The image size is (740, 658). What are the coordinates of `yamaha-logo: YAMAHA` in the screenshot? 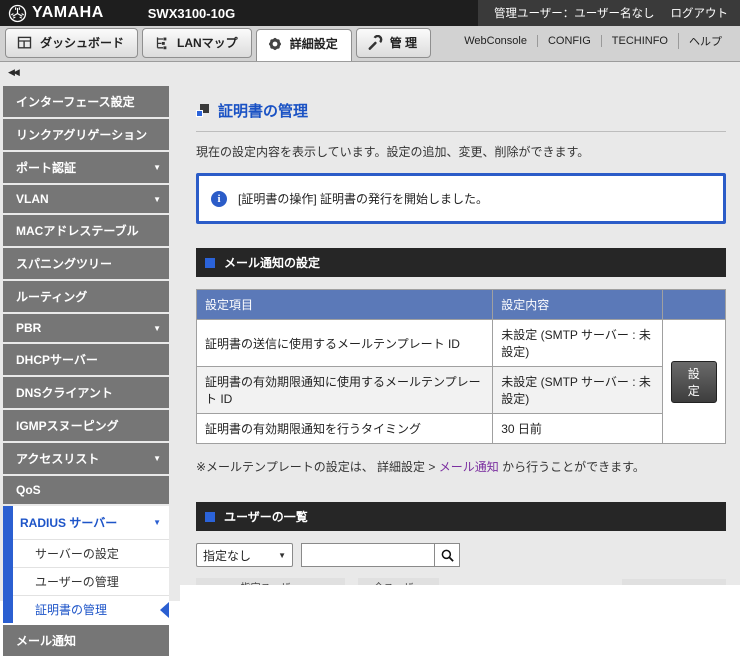 It's located at (52, 13).